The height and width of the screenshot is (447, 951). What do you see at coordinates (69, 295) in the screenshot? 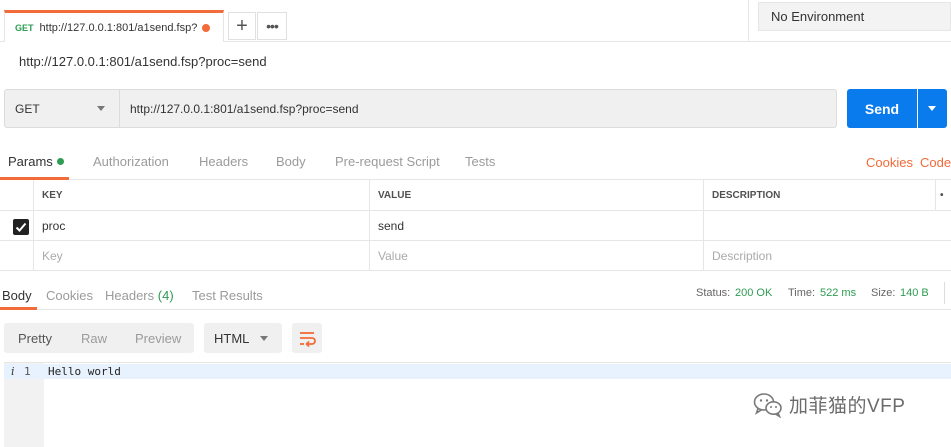
I see `response-tab-cookies: Cookies` at bounding box center [69, 295].